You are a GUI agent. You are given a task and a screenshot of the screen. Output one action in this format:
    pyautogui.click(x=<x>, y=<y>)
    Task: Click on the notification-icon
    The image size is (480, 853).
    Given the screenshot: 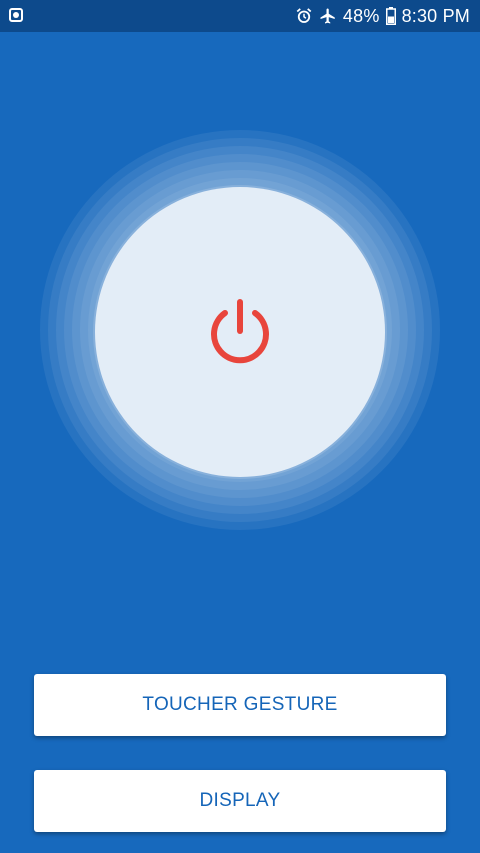 What is the action you would take?
    pyautogui.click(x=16, y=15)
    